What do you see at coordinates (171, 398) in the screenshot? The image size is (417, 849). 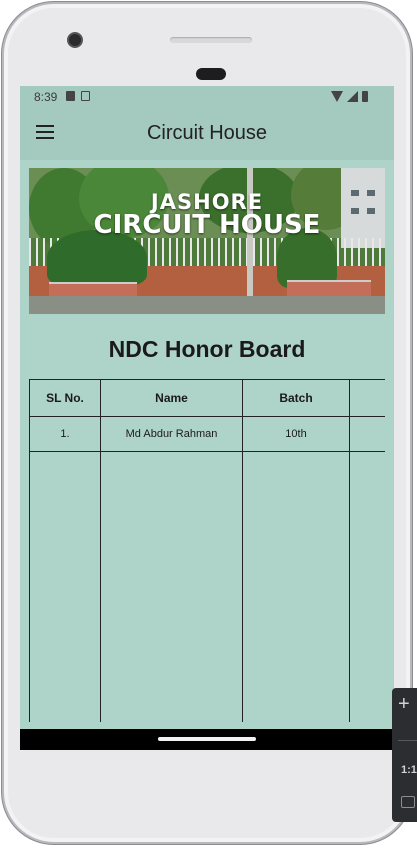 I see `column-header-name: Name` at bounding box center [171, 398].